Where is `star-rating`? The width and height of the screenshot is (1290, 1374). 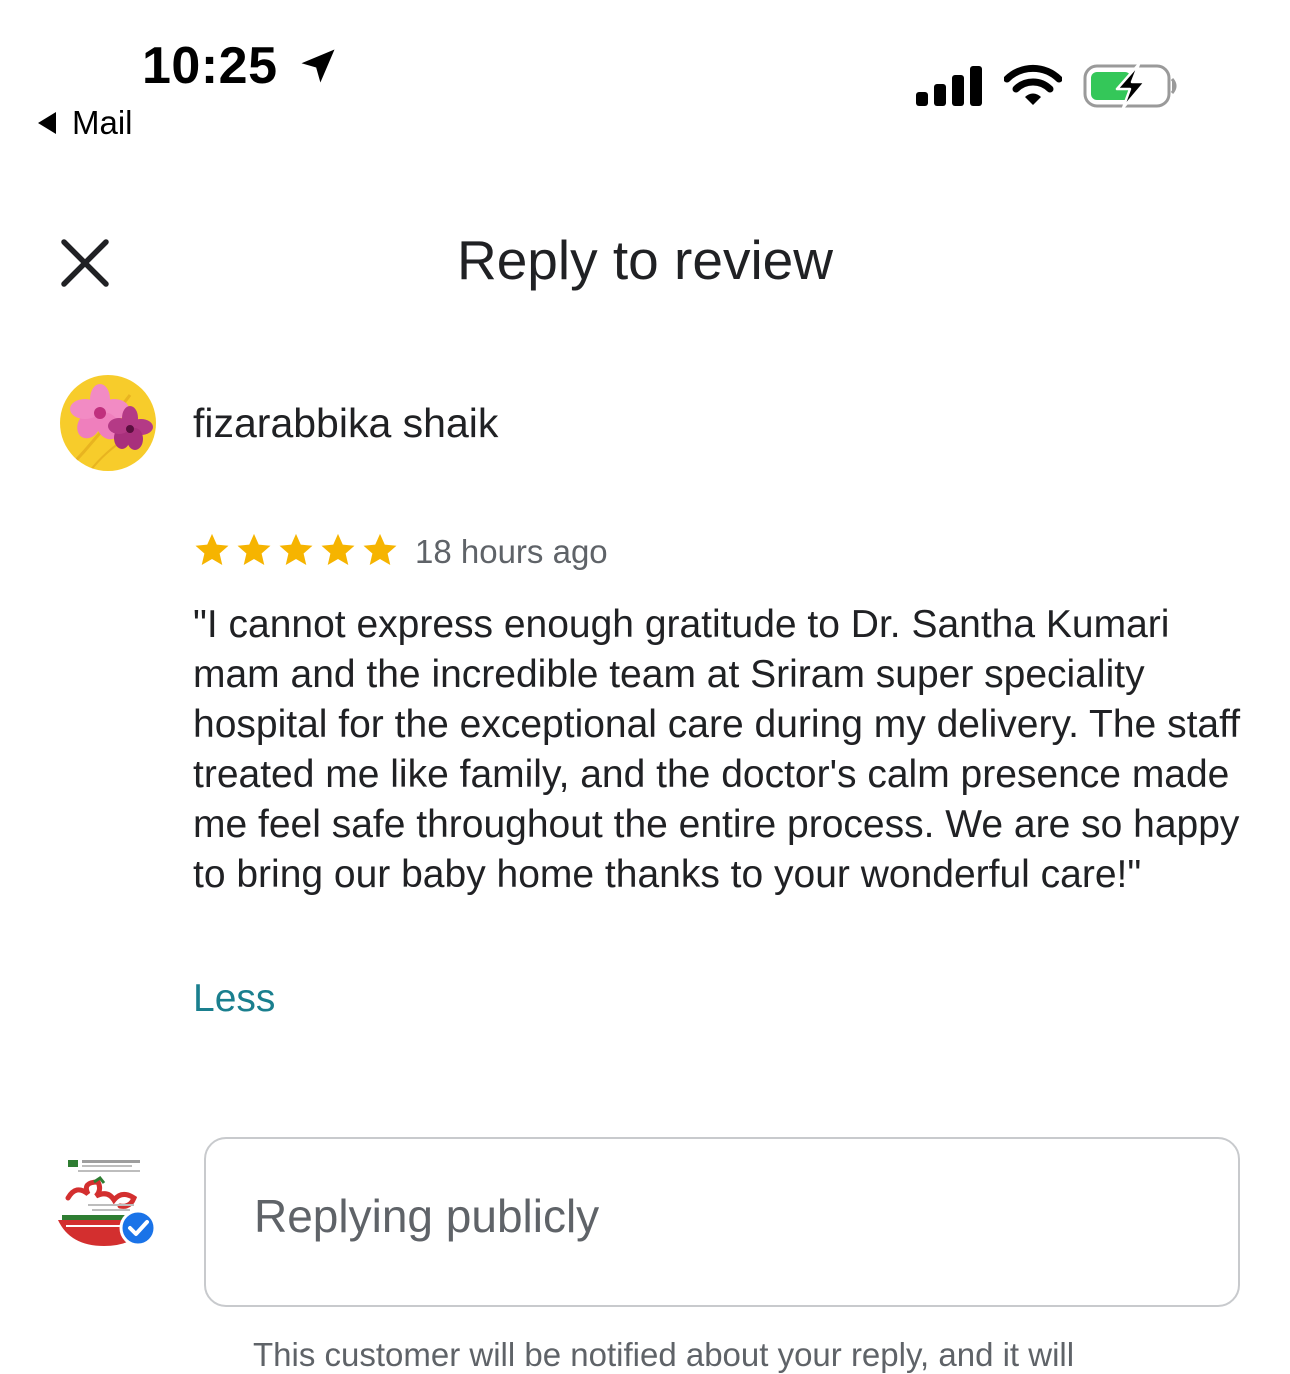
star-rating is located at coordinates (296, 550).